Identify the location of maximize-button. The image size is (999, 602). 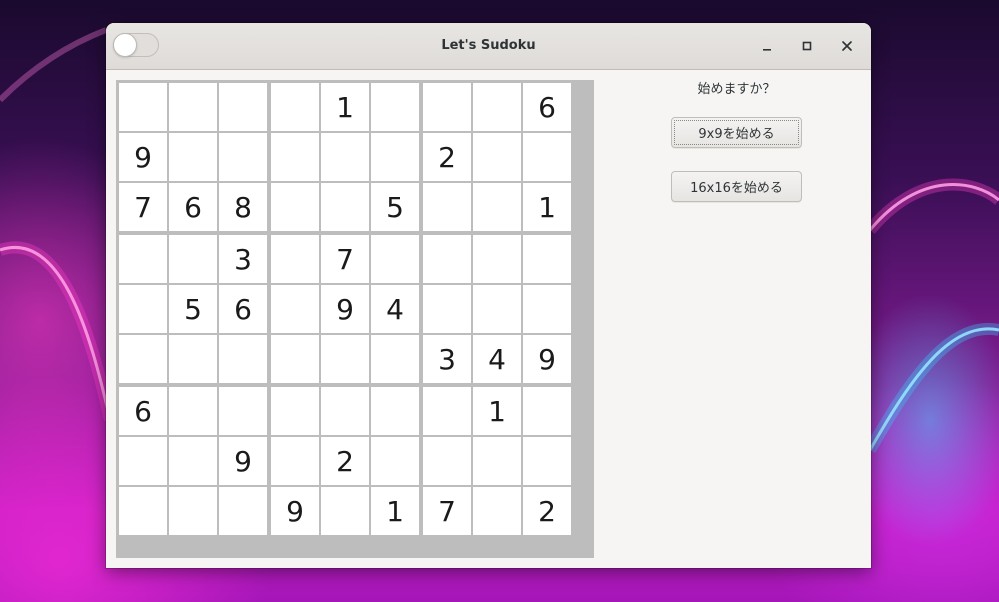
(807, 46).